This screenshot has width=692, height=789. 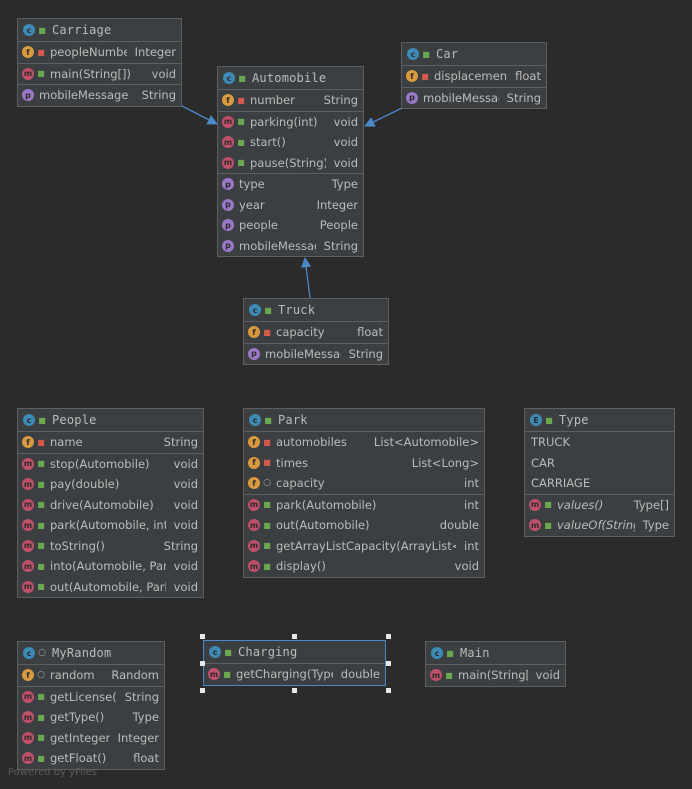 I want to click on field-row: f■peopleNumberInteger, so click(x=99, y=52).